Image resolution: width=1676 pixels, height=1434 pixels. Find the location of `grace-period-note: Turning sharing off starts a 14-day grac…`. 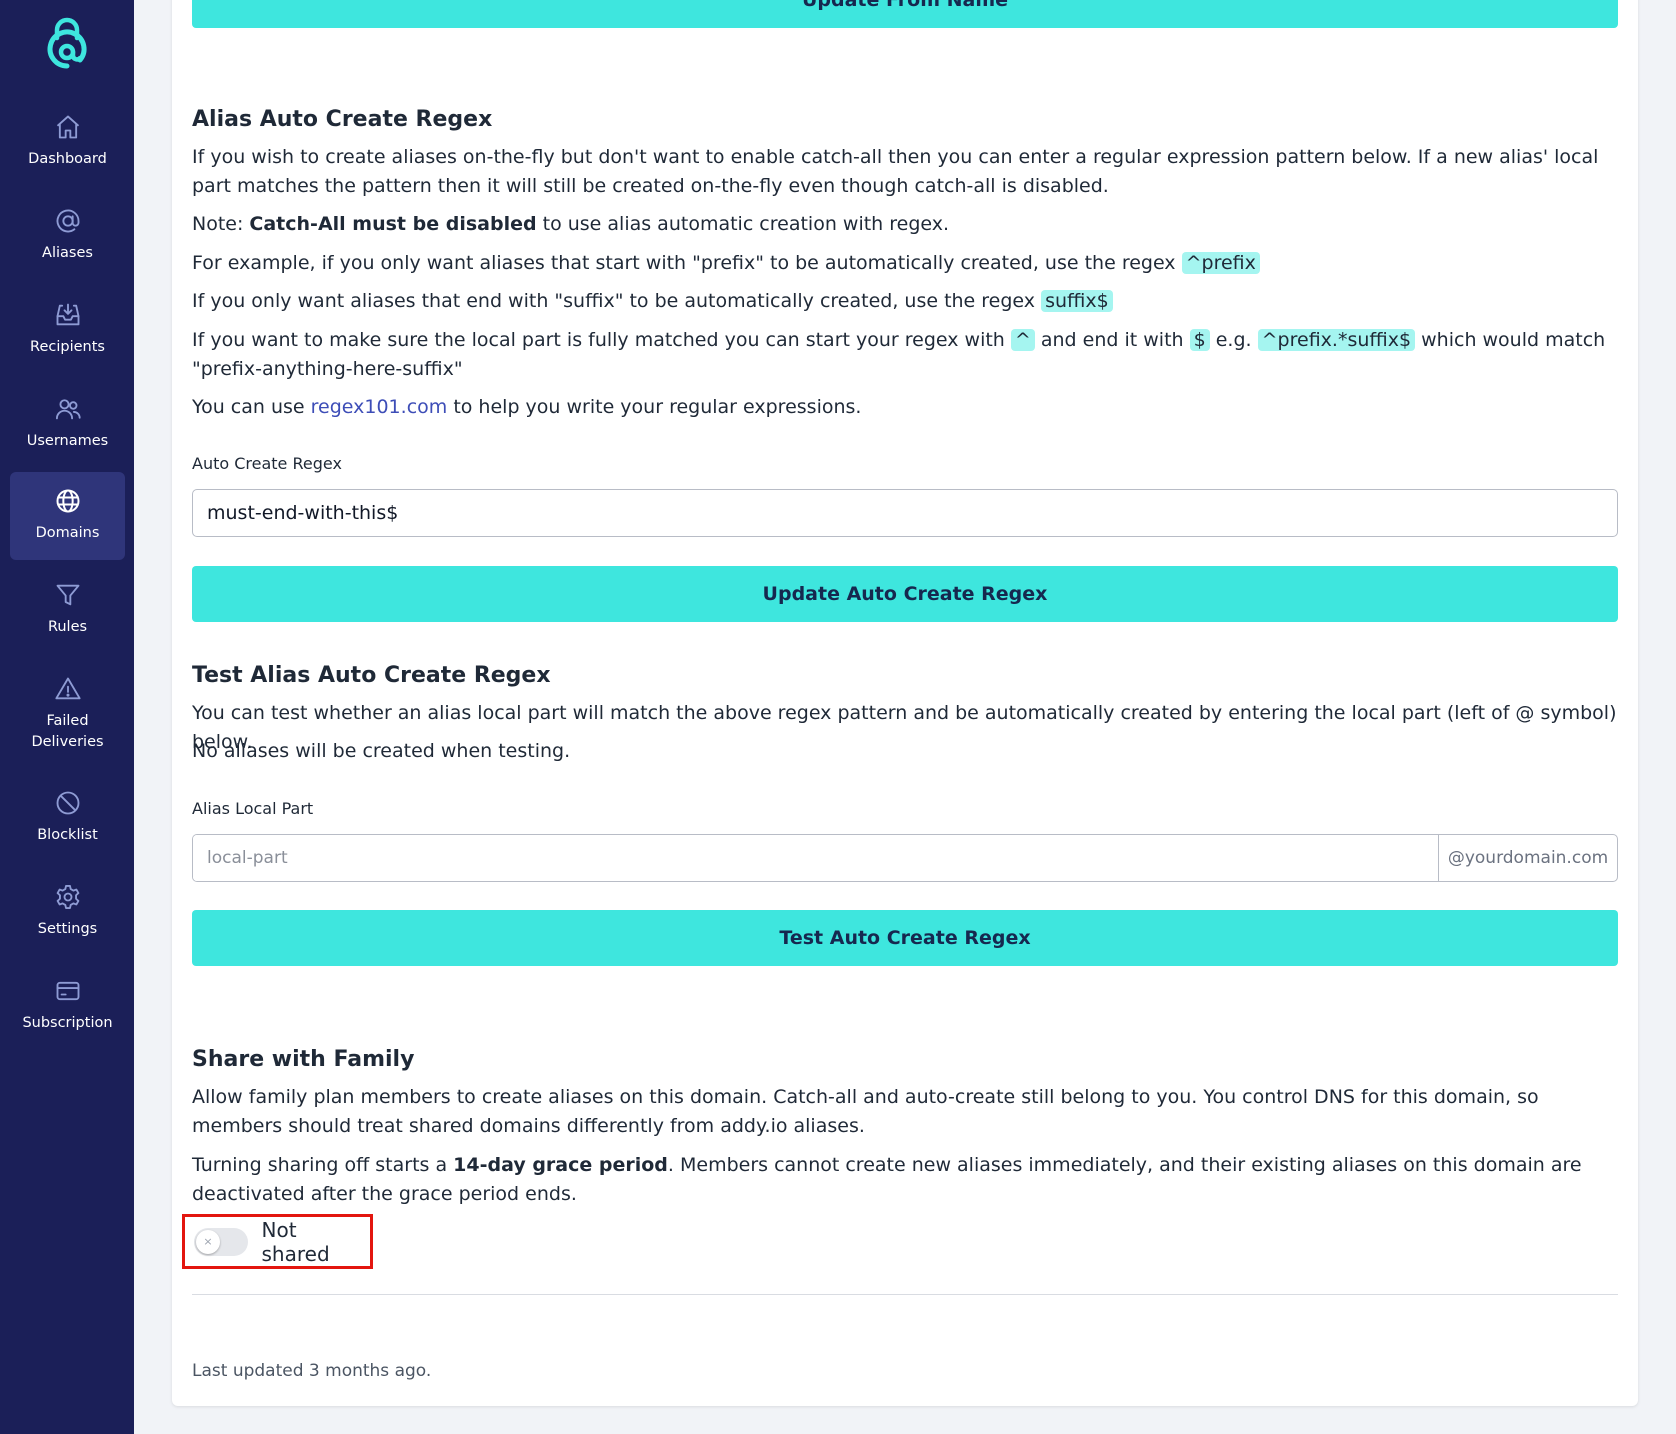

grace-period-note: Turning sharing off starts a 14-day grac… is located at coordinates (907, 1179).